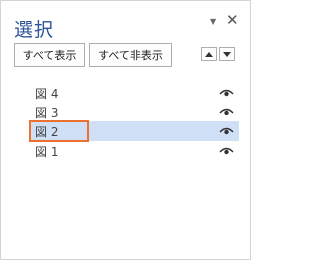  What do you see at coordinates (47, 93) in the screenshot?
I see `item-label: 図 4` at bounding box center [47, 93].